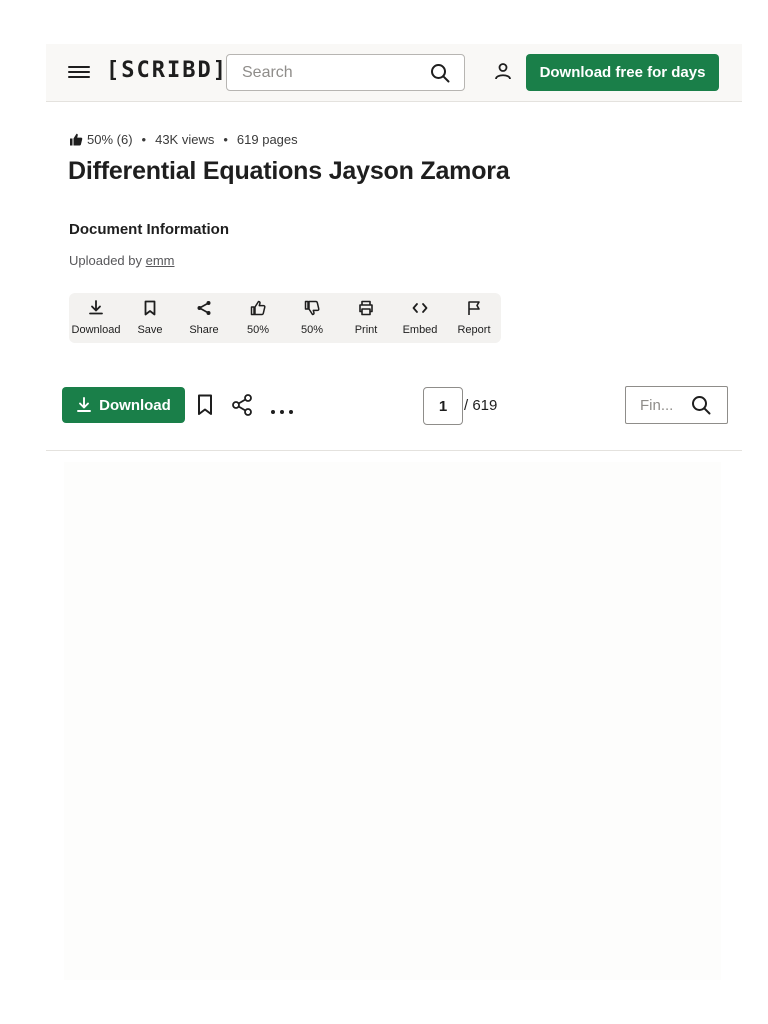 The width and height of the screenshot is (768, 1024). I want to click on find-box, so click(676, 405).